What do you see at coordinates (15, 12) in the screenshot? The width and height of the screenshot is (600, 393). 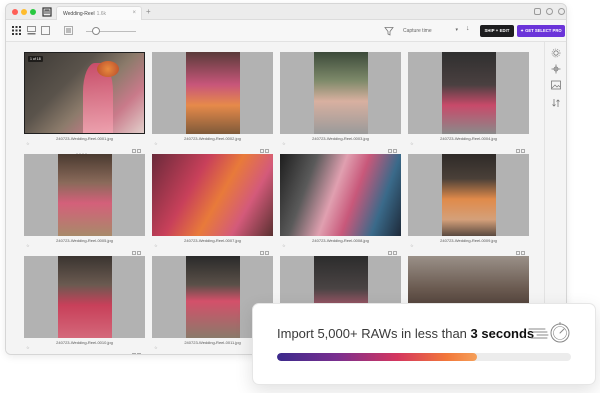 I see `close-window-button` at bounding box center [15, 12].